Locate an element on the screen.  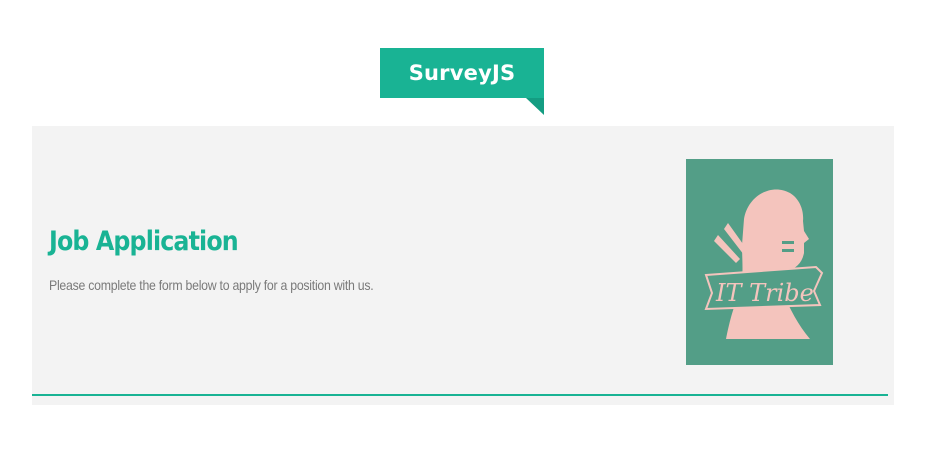
it-tribe-logo-icon: IT Tribe is located at coordinates (764, 264).